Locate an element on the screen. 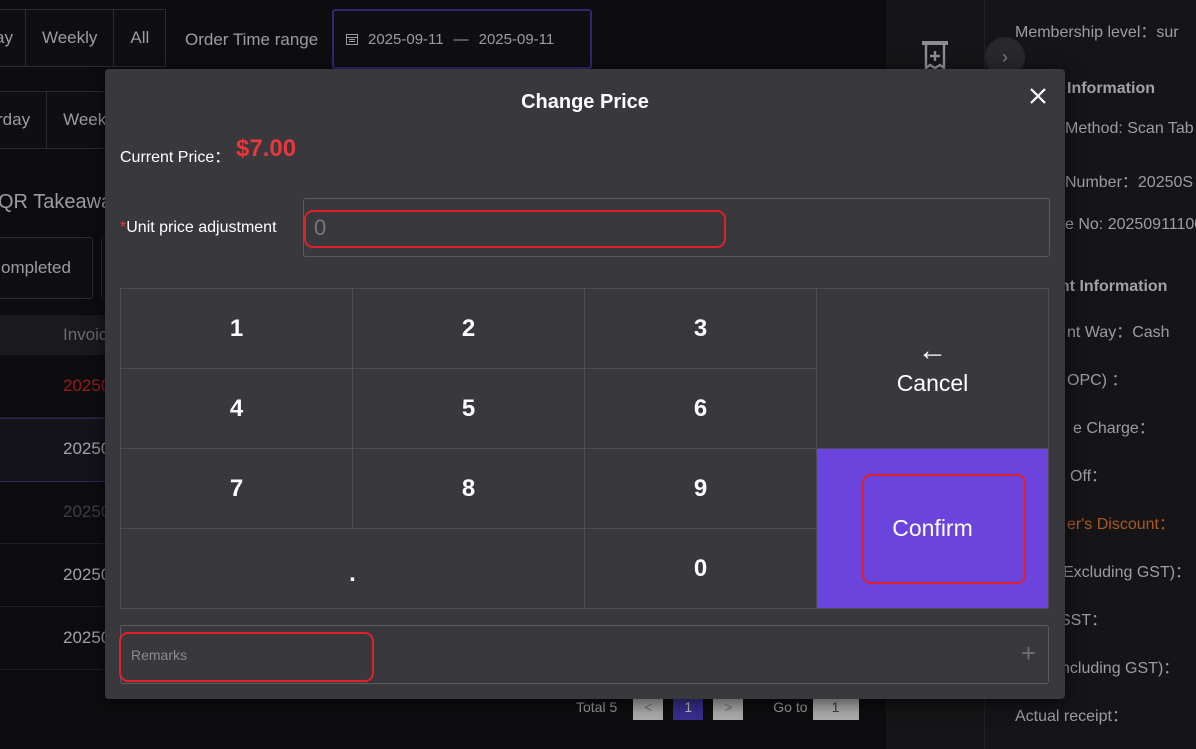  key-9: 9 is located at coordinates (701, 489).